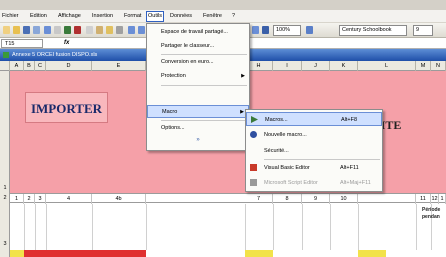  Describe the element at coordinates (29, 199) in the screenshot. I see `cell: 2` at that location.